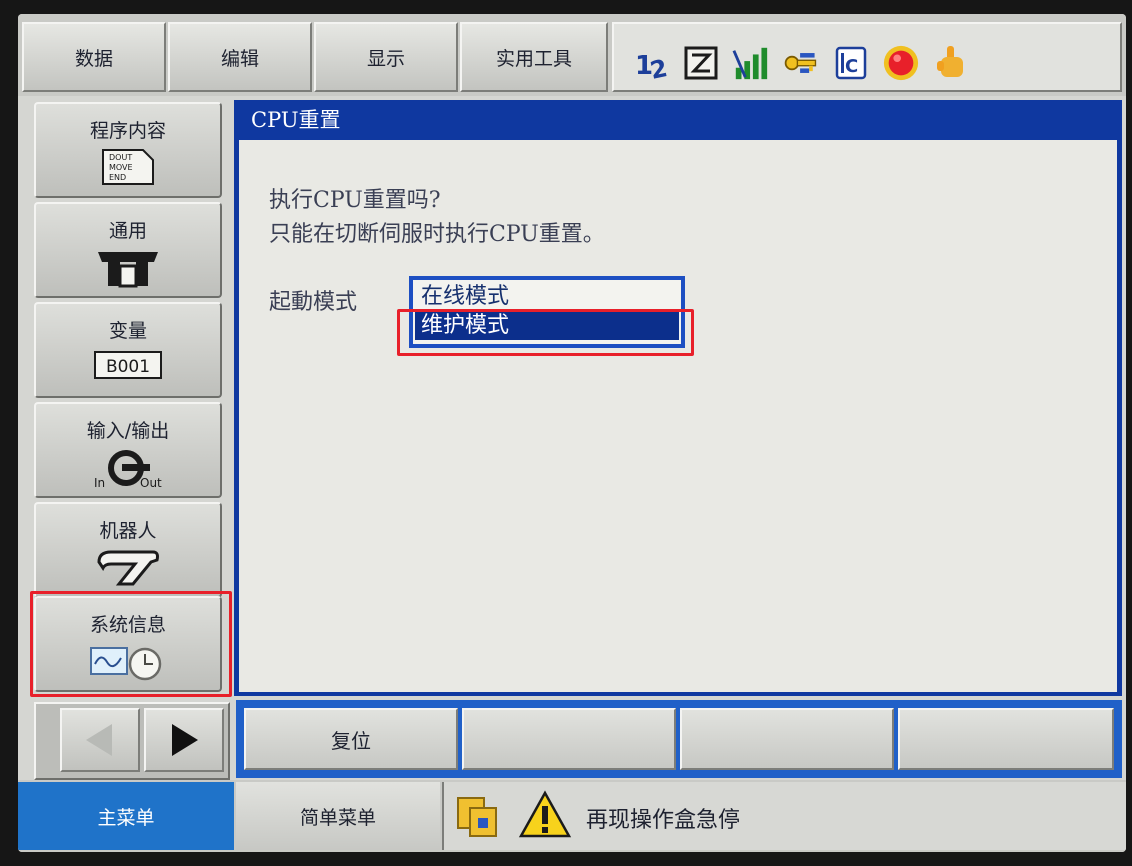 Image resolution: width=1132 pixels, height=866 pixels. What do you see at coordinates (951, 63) in the screenshot?
I see `hand-icon` at bounding box center [951, 63].